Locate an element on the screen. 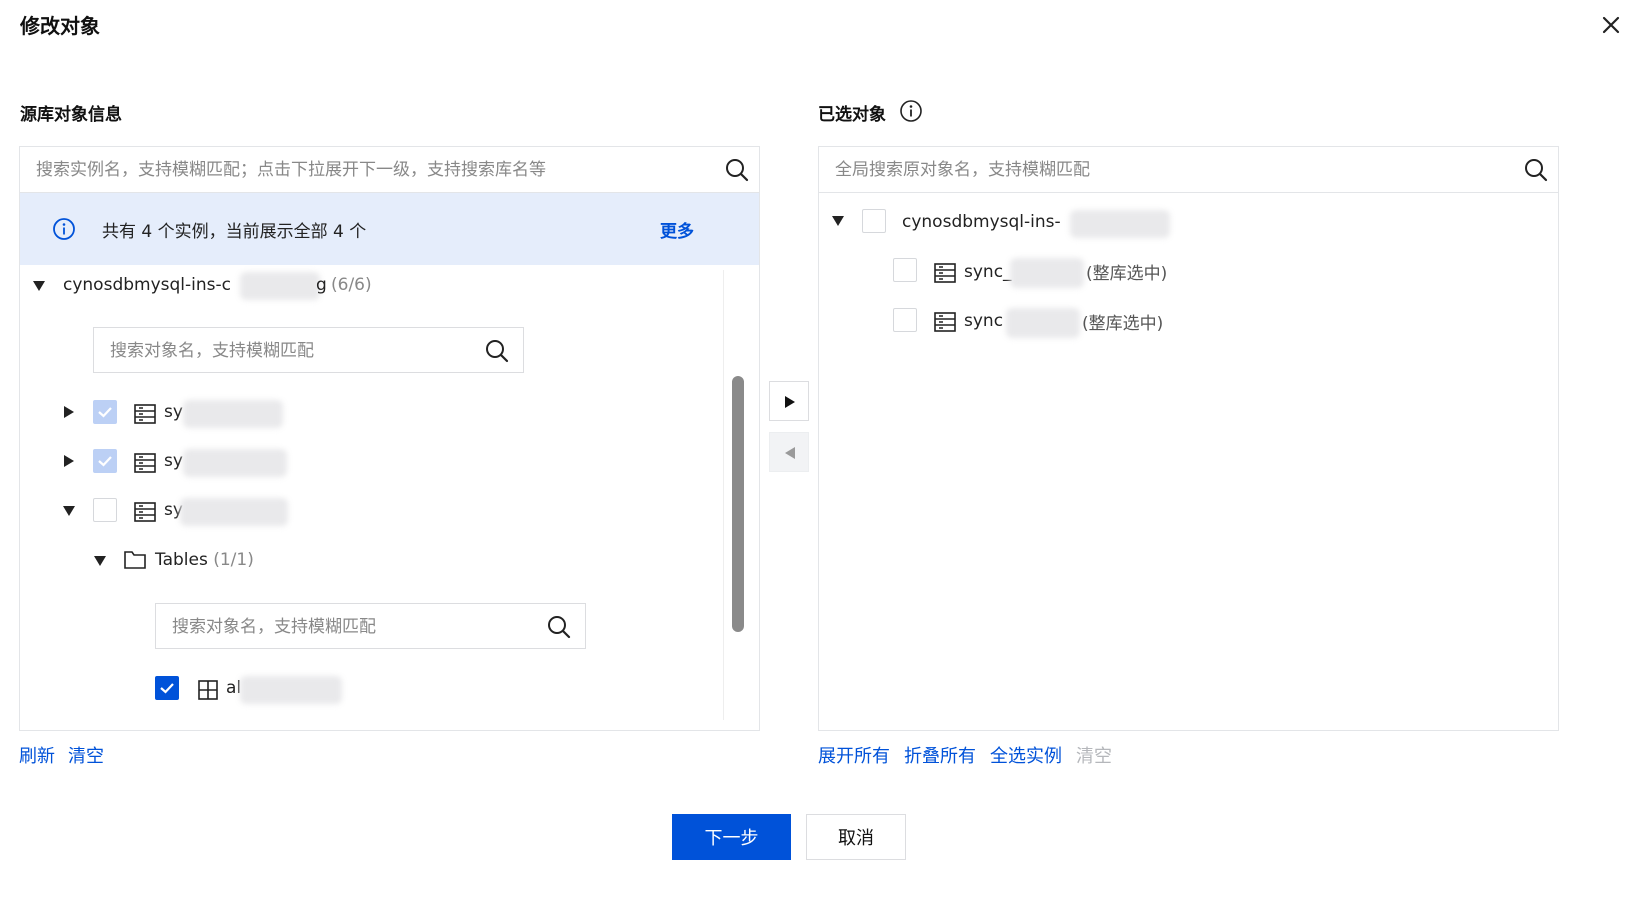 This screenshot has width=1630, height=904. select-all-instances-link: 全选实例 is located at coordinates (1026, 755).